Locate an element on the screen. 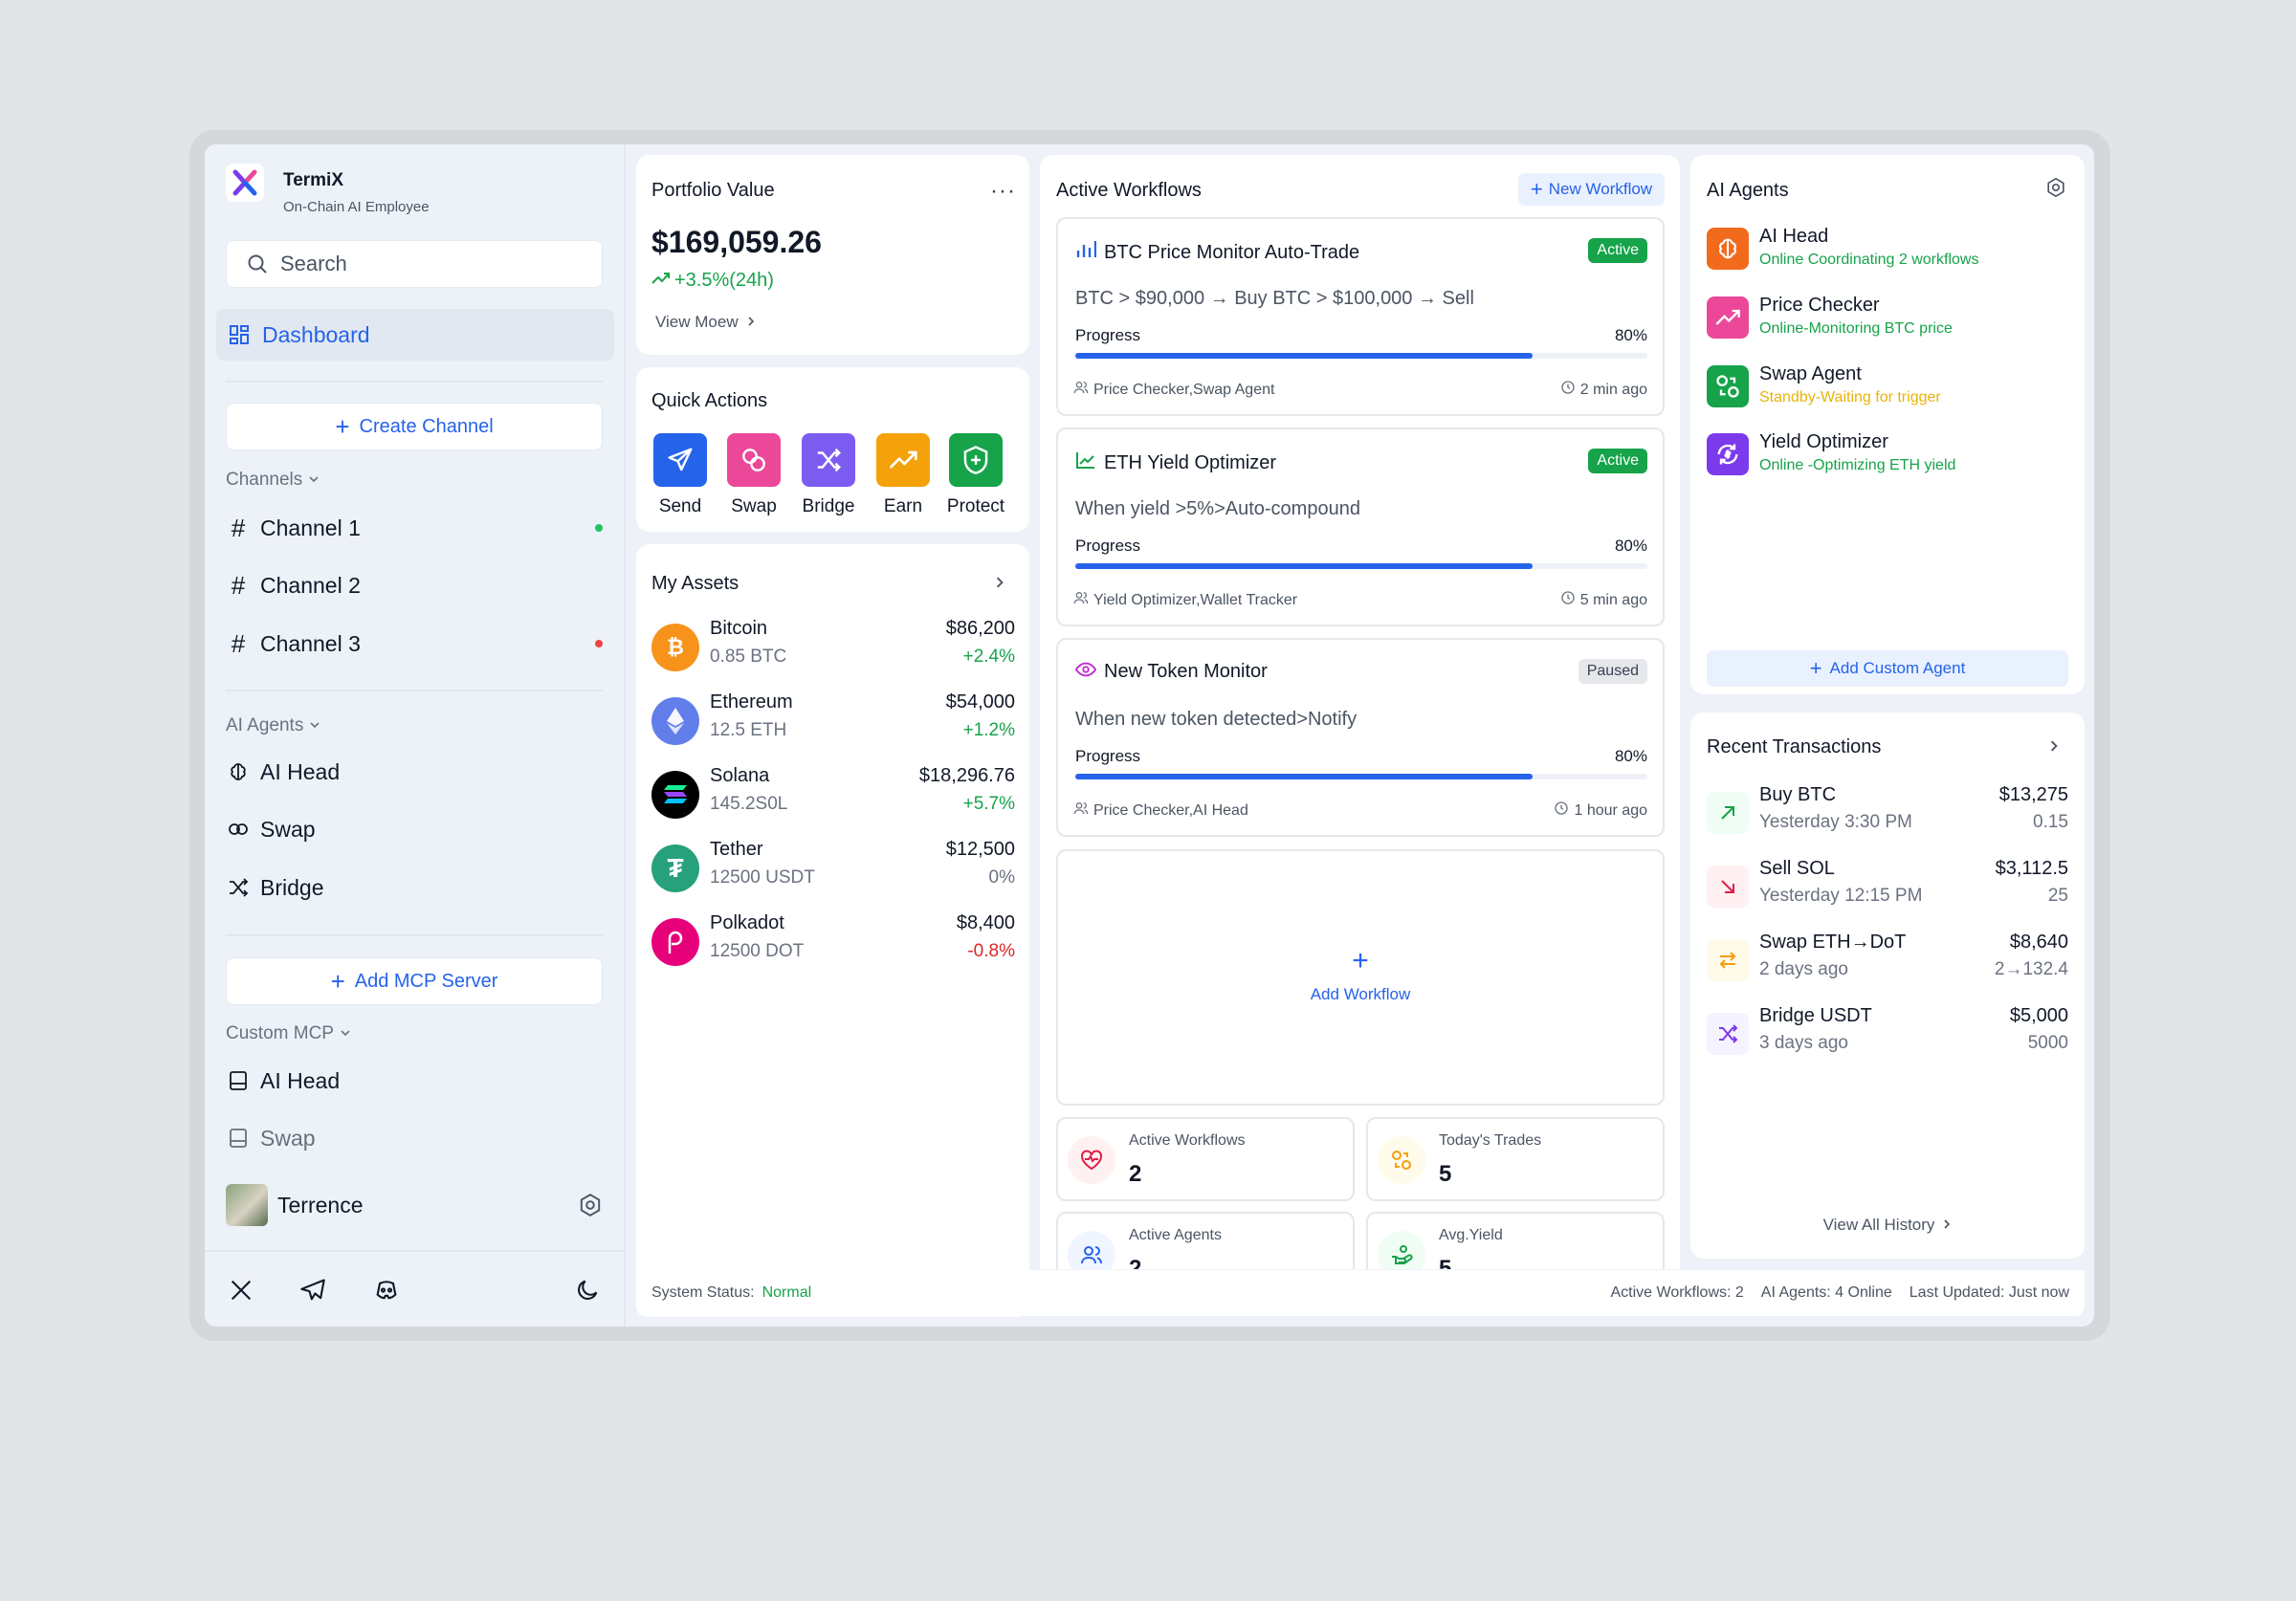 This screenshot has height=1601, width=2296. workflow-title: ETH Yield Optimizer is located at coordinates (1190, 462).